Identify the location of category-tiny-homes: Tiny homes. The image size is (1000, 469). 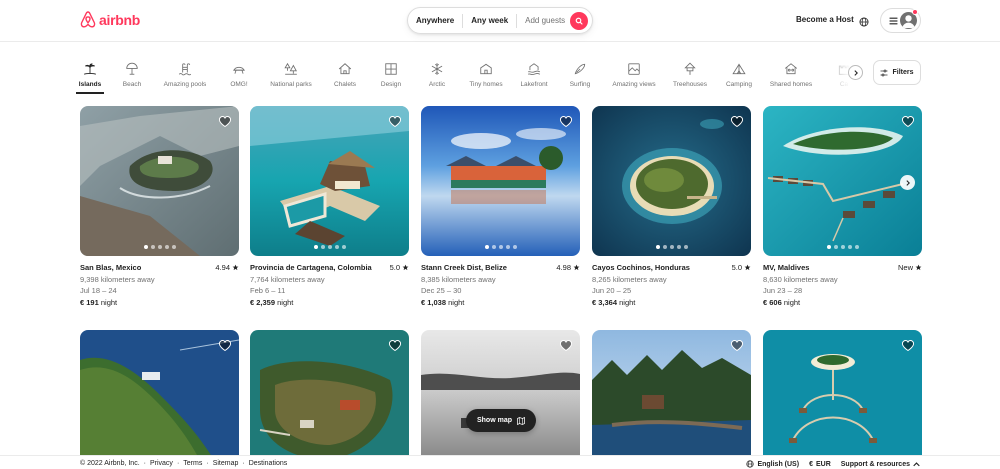
(486, 73).